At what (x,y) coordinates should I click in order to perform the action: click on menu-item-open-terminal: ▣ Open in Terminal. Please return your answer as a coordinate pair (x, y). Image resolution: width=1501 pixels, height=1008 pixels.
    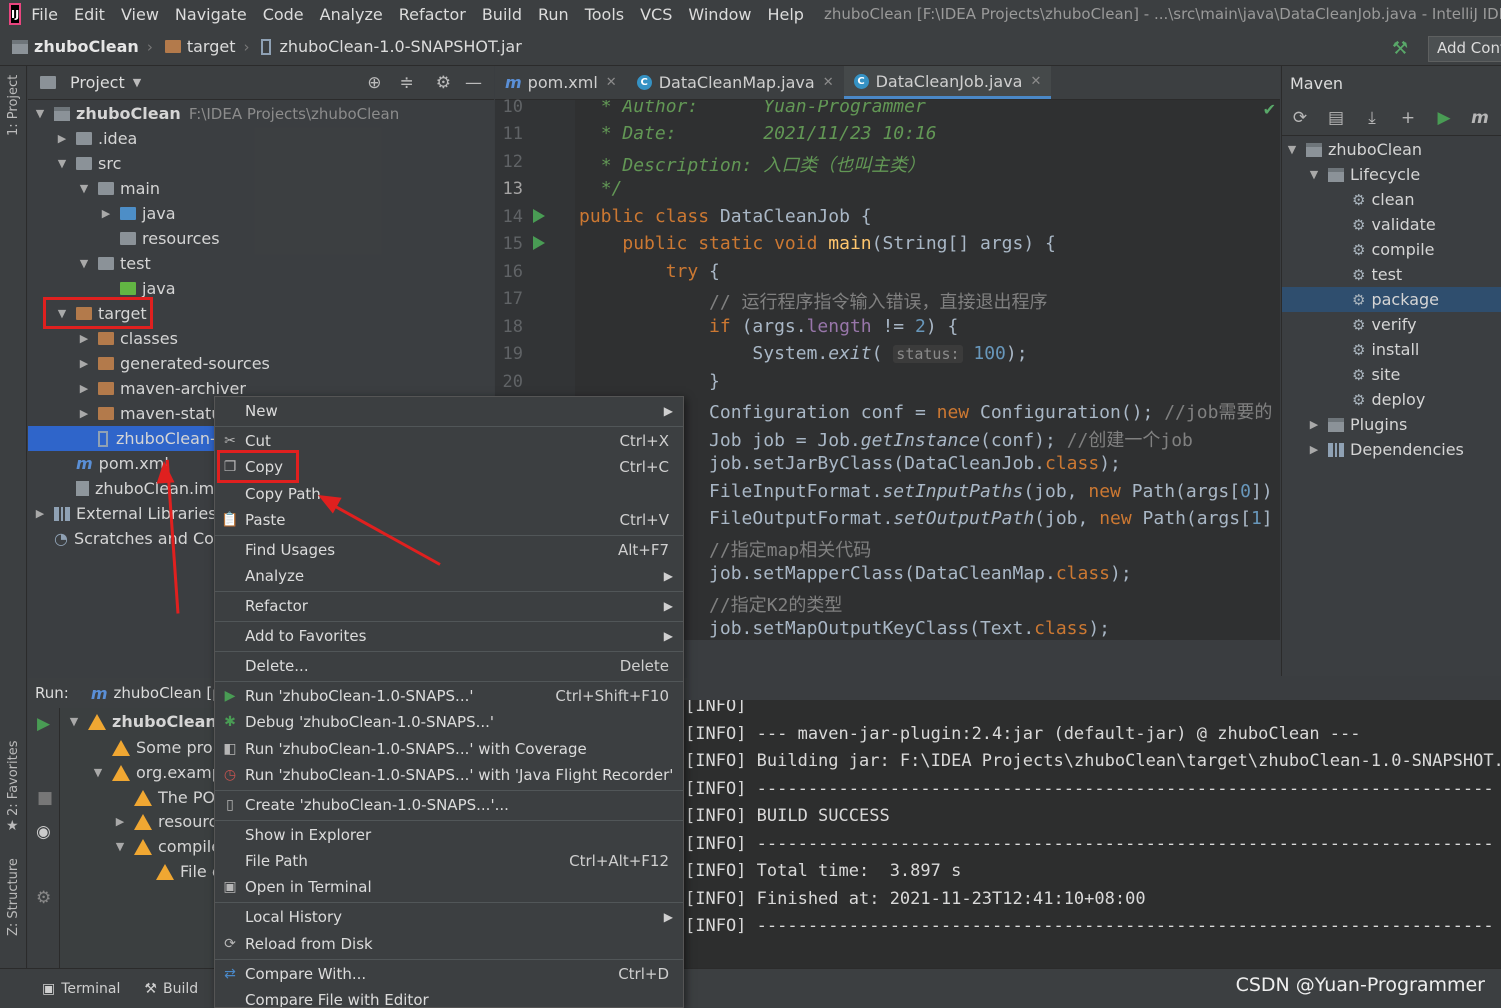
    Looking at the image, I should click on (449, 887).